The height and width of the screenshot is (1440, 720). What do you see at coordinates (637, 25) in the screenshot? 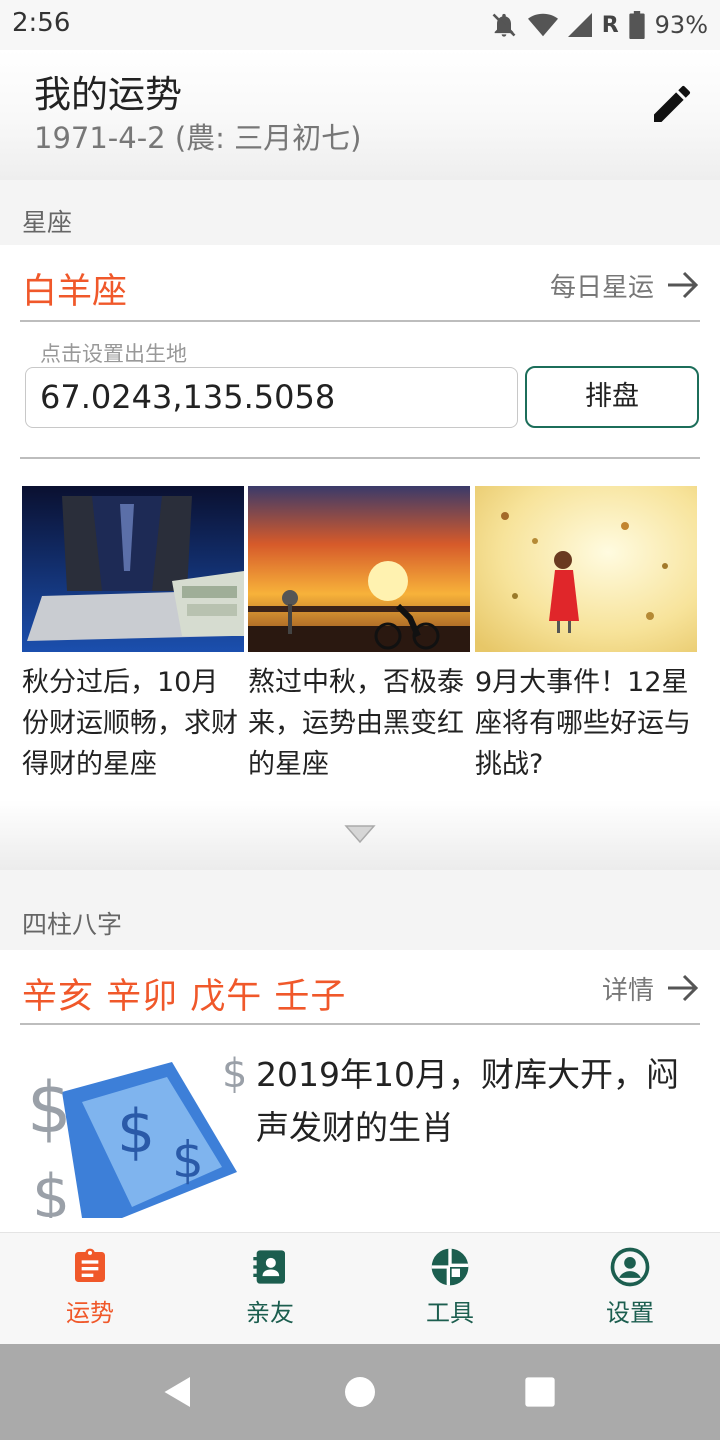
I see `battery-icon` at bounding box center [637, 25].